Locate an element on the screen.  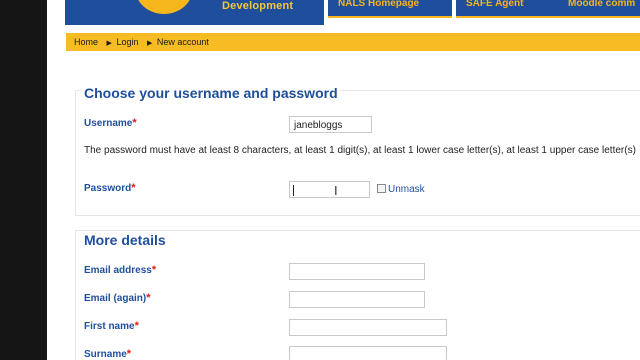
tab-moodle: Moodle comm is located at coordinates (599, 9).